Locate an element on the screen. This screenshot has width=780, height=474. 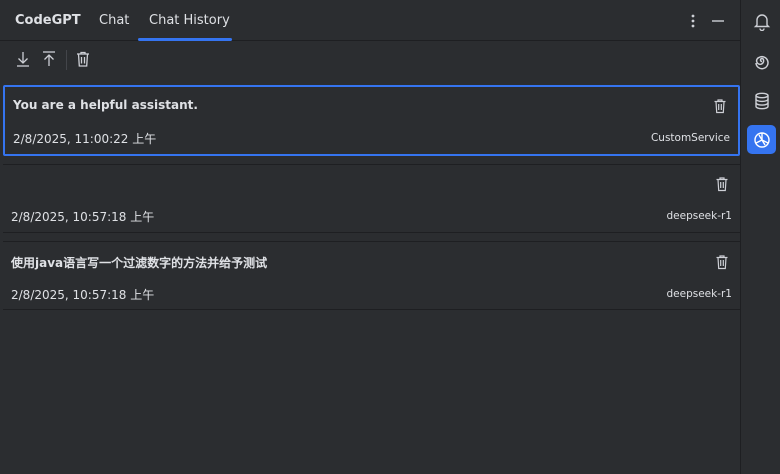
active-tab-indicator is located at coordinates (185, 39).